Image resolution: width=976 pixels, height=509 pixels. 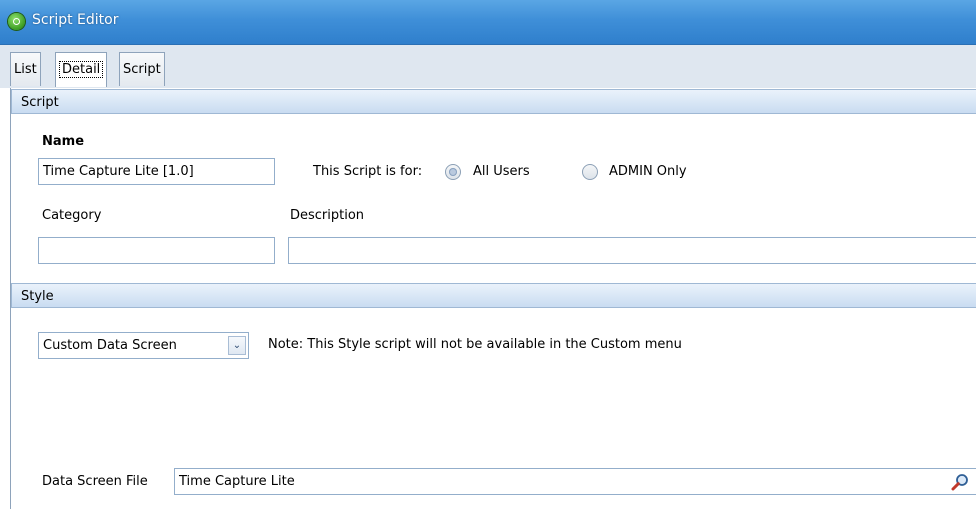 I want to click on tab-detail-label: Detail, so click(x=81, y=69).